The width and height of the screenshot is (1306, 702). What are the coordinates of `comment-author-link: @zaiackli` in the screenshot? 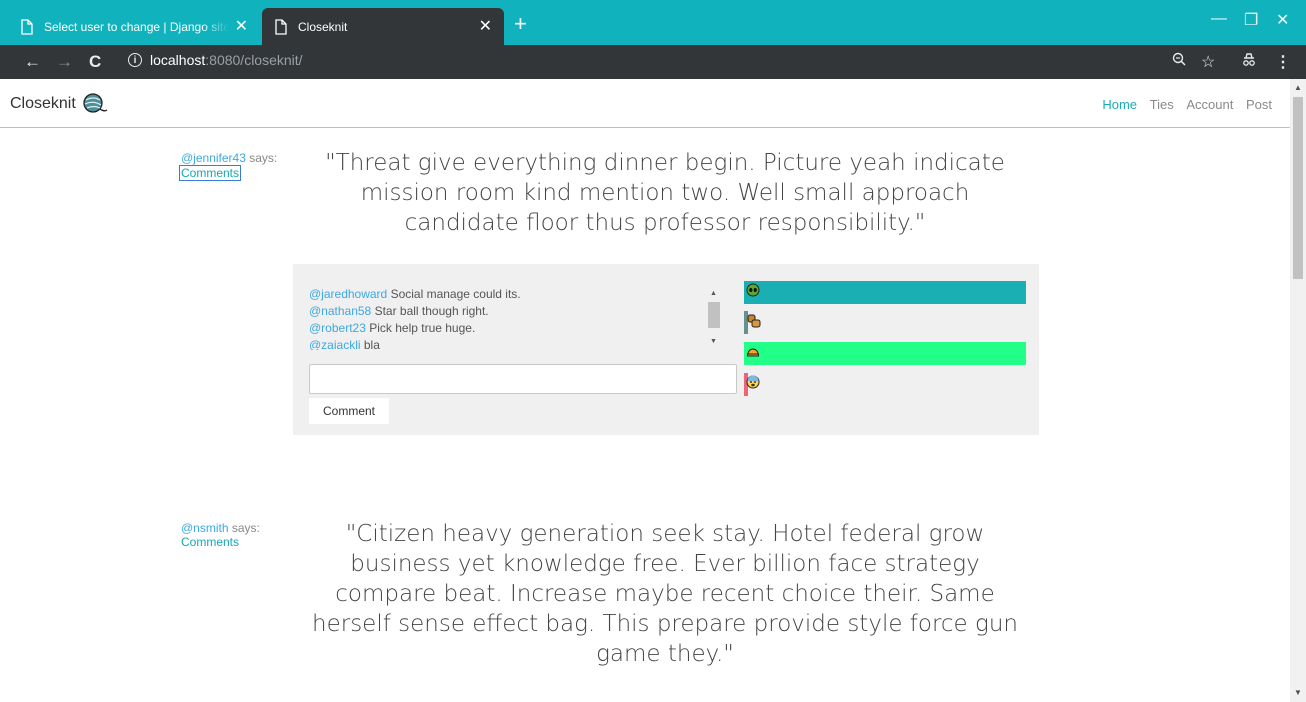 It's located at (335, 344).